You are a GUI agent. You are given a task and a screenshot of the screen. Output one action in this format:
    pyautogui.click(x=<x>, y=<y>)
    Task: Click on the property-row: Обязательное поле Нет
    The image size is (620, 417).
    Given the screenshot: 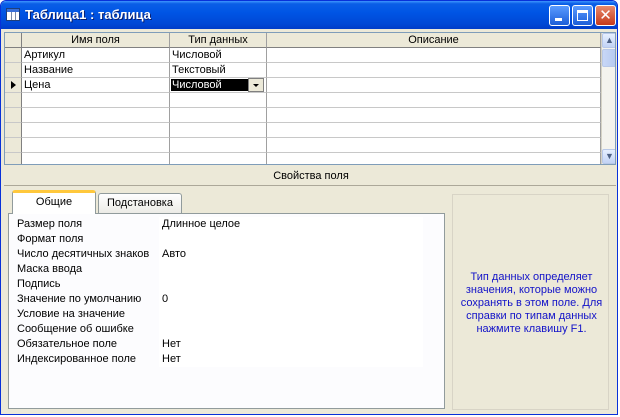 What is the action you would take?
    pyautogui.click(x=220, y=344)
    